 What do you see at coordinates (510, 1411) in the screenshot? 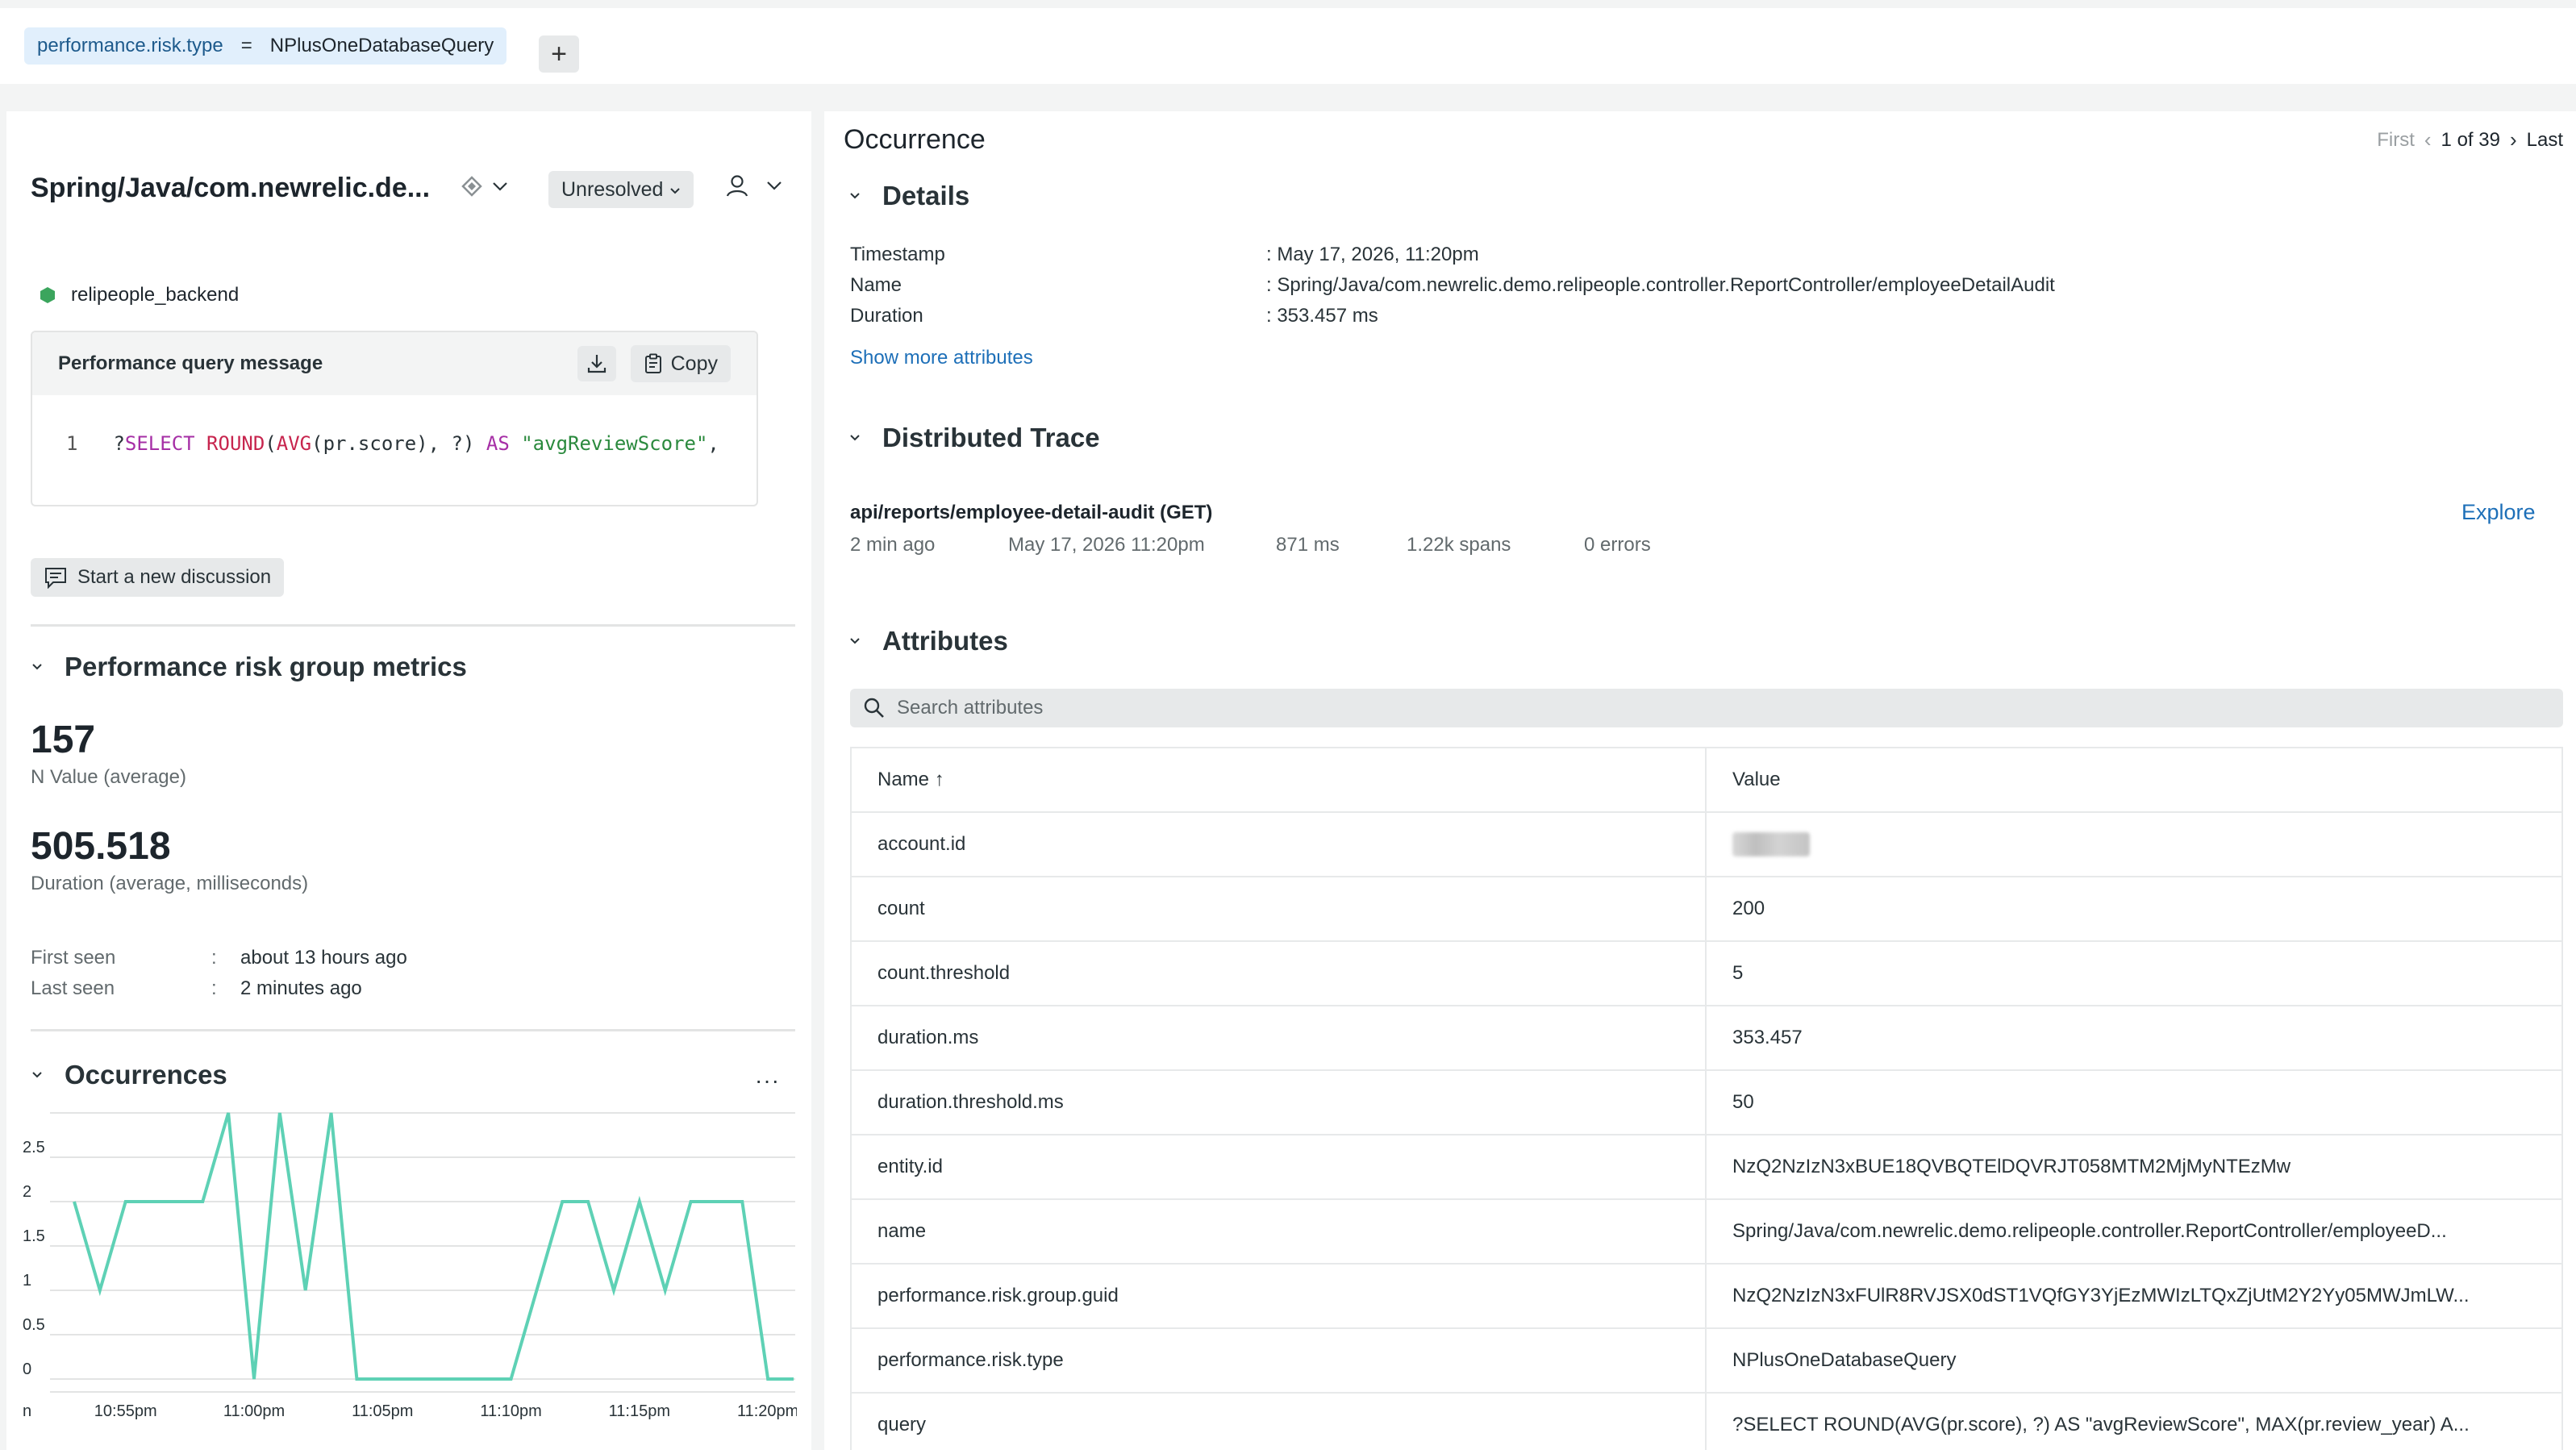
I see `x-tick-label: 11:10pm` at bounding box center [510, 1411].